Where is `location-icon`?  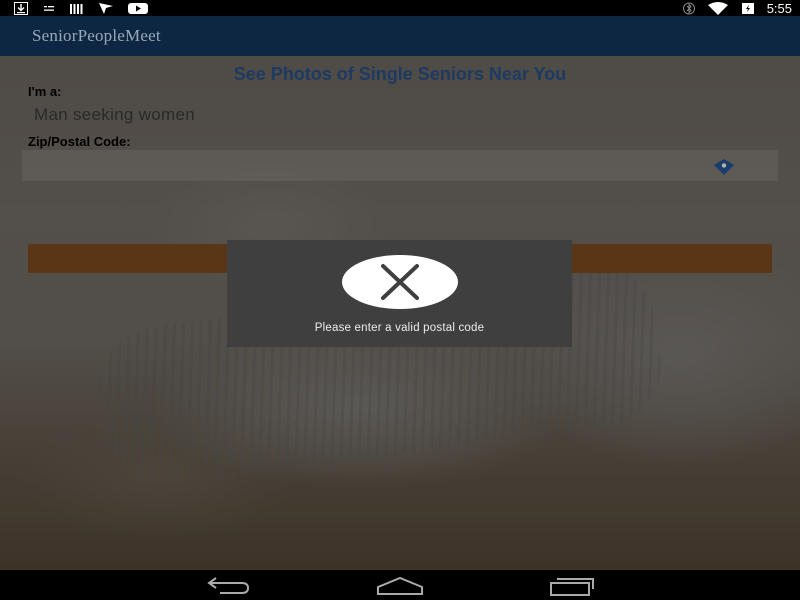 location-icon is located at coordinates (724, 167).